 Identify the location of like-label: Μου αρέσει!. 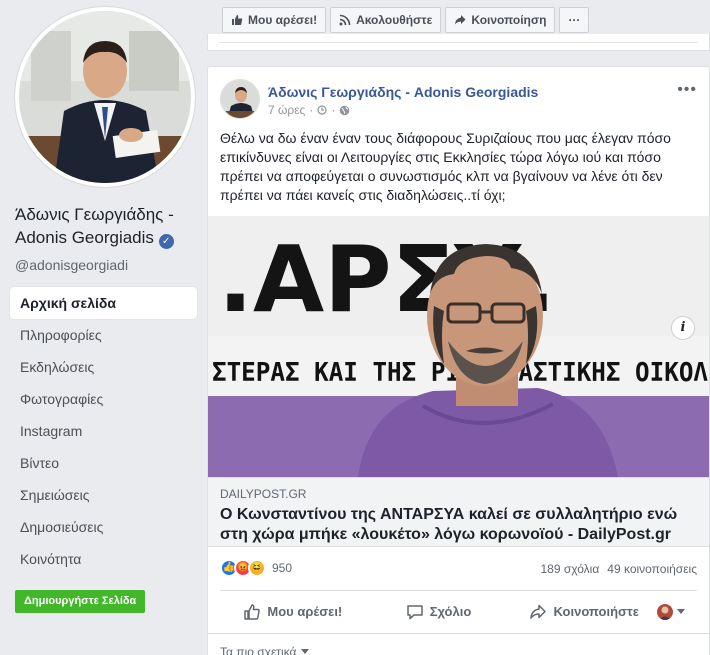
(305, 611).